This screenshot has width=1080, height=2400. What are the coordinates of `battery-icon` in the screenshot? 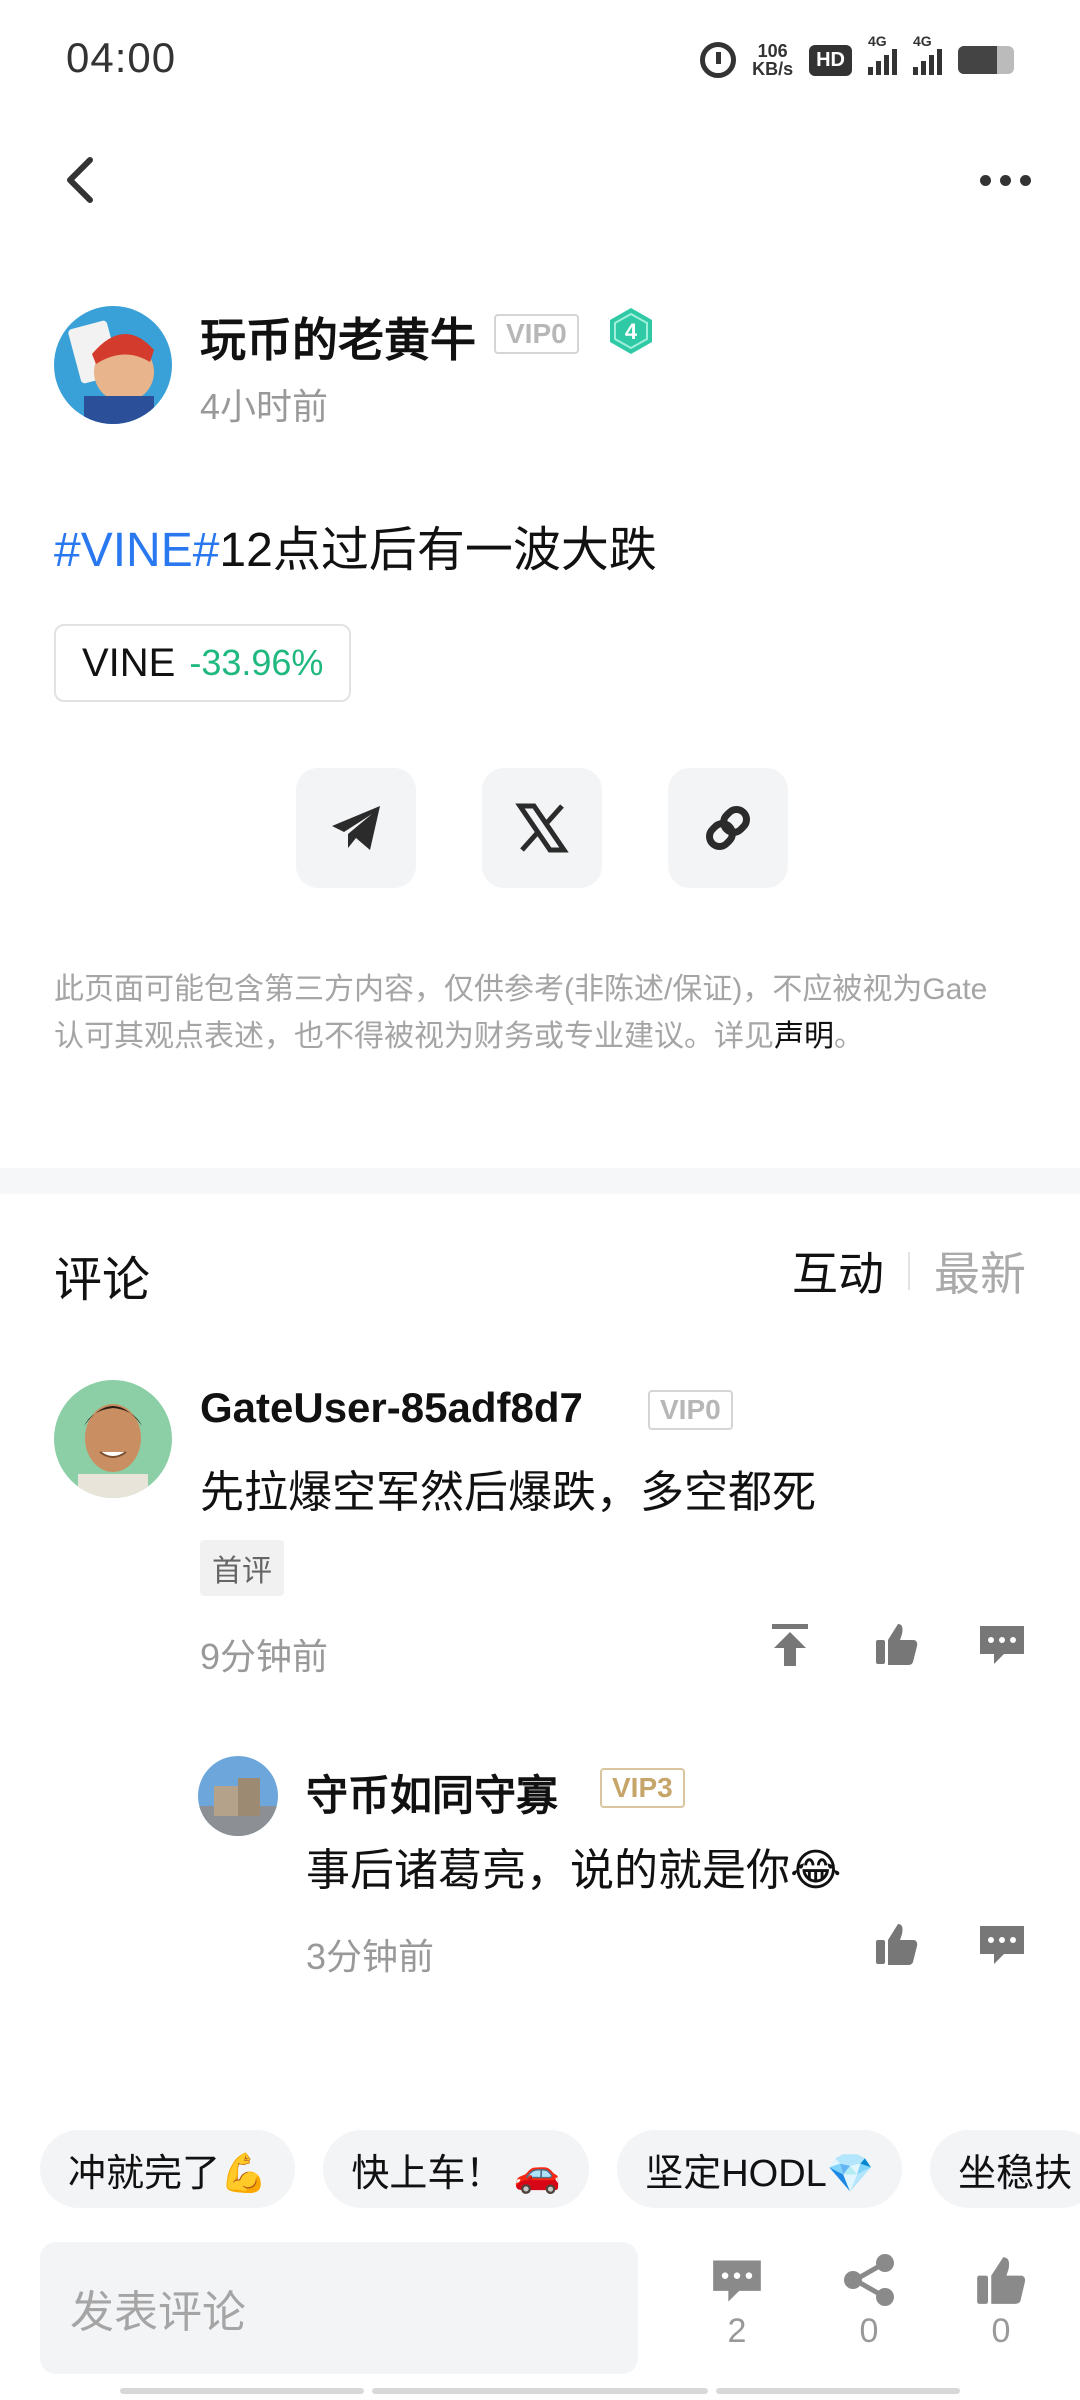 It's located at (986, 60).